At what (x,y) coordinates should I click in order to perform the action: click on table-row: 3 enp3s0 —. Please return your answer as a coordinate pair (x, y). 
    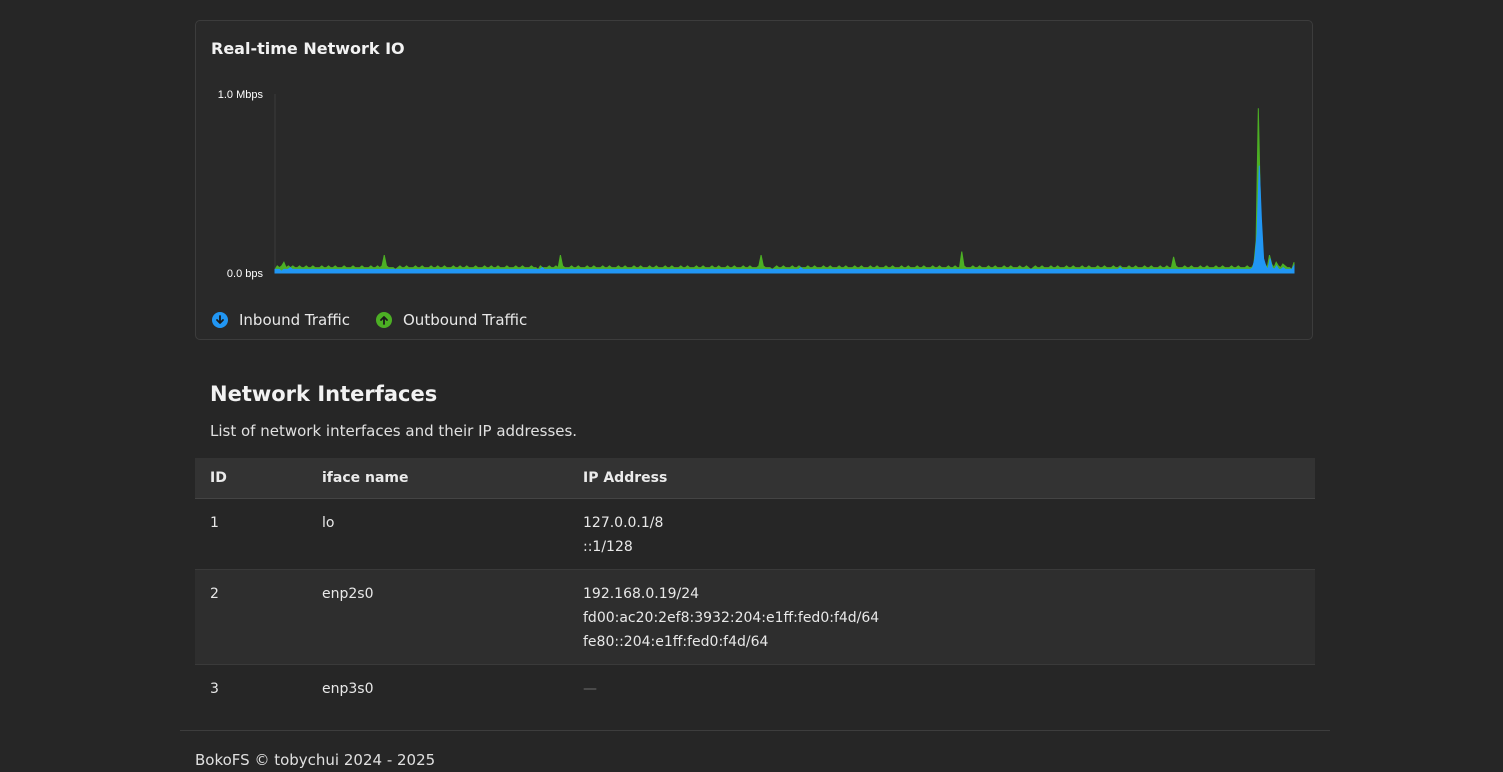
    Looking at the image, I should click on (755, 688).